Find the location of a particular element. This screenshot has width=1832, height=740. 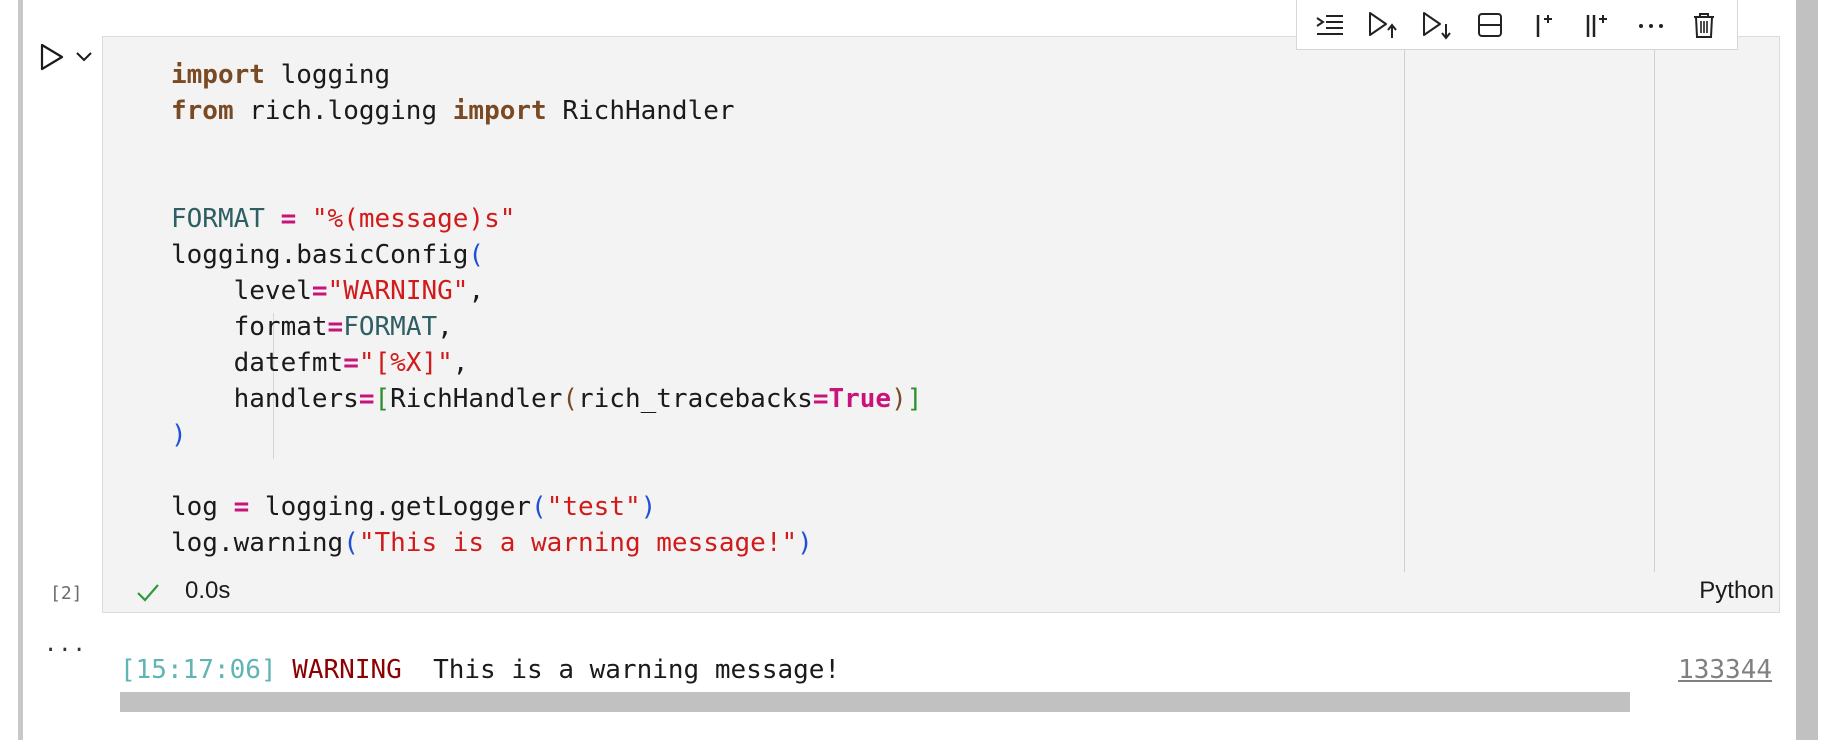

code-token: log is located at coordinates (194, 507).